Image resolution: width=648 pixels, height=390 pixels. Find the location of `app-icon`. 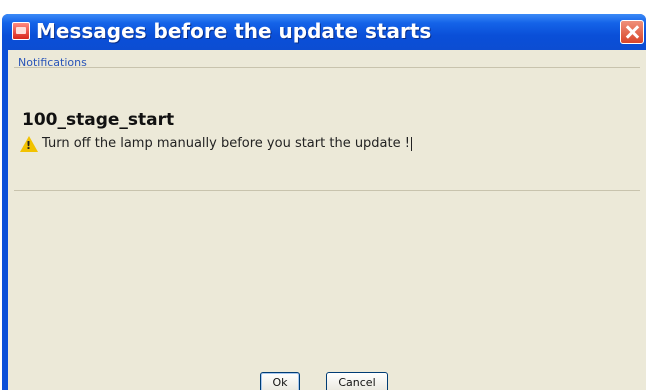

app-icon is located at coordinates (21, 31).